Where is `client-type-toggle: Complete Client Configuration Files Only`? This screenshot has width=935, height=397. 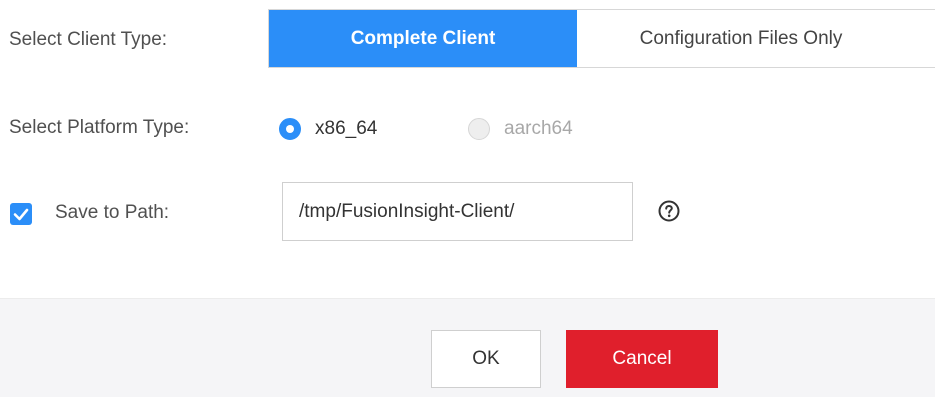
client-type-toggle: Complete Client Configuration Files Only is located at coordinates (601, 38).